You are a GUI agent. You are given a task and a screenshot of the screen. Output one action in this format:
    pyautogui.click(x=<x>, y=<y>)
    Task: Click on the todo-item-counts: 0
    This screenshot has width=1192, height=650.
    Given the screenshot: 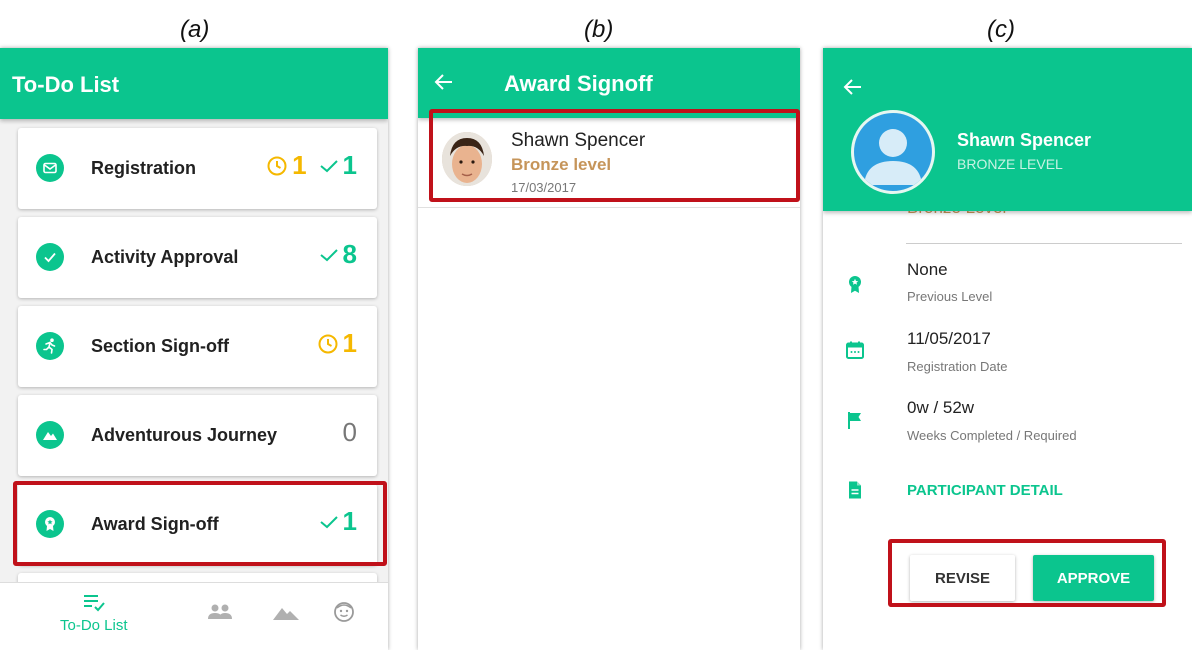 What is the action you would take?
    pyautogui.click(x=344, y=432)
    